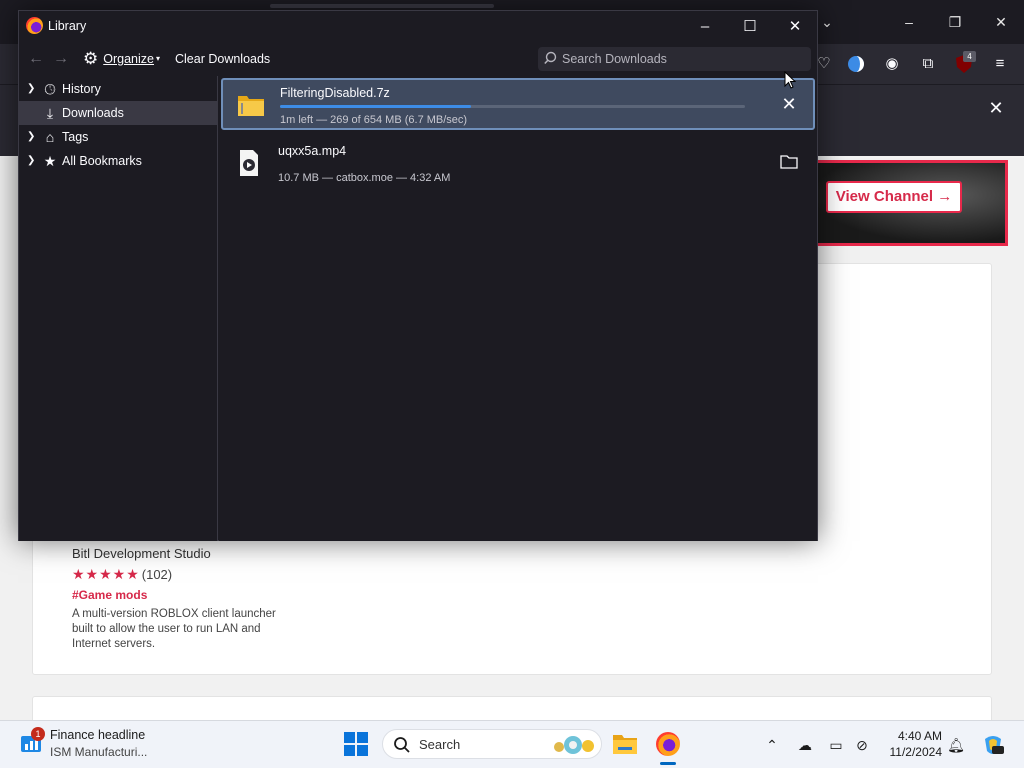 The height and width of the screenshot is (768, 1024). Describe the element at coordinates (91, 58) in the screenshot. I see `gear-icon: ⚙` at that location.